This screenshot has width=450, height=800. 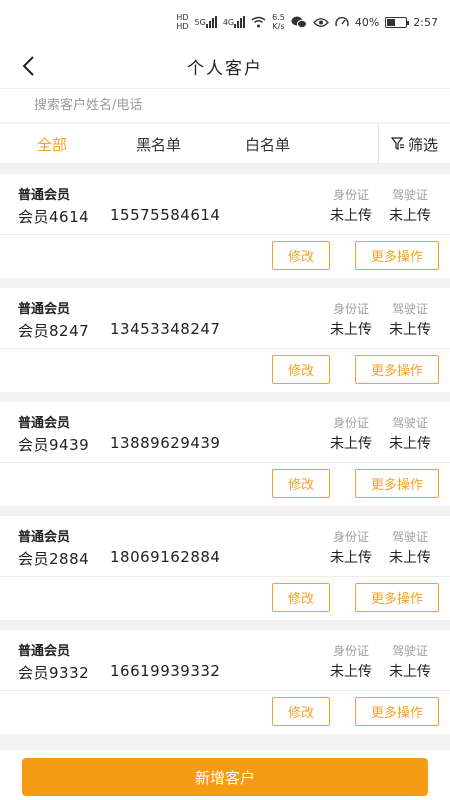 I want to click on customer-phone: 13453348247, so click(x=165, y=329).